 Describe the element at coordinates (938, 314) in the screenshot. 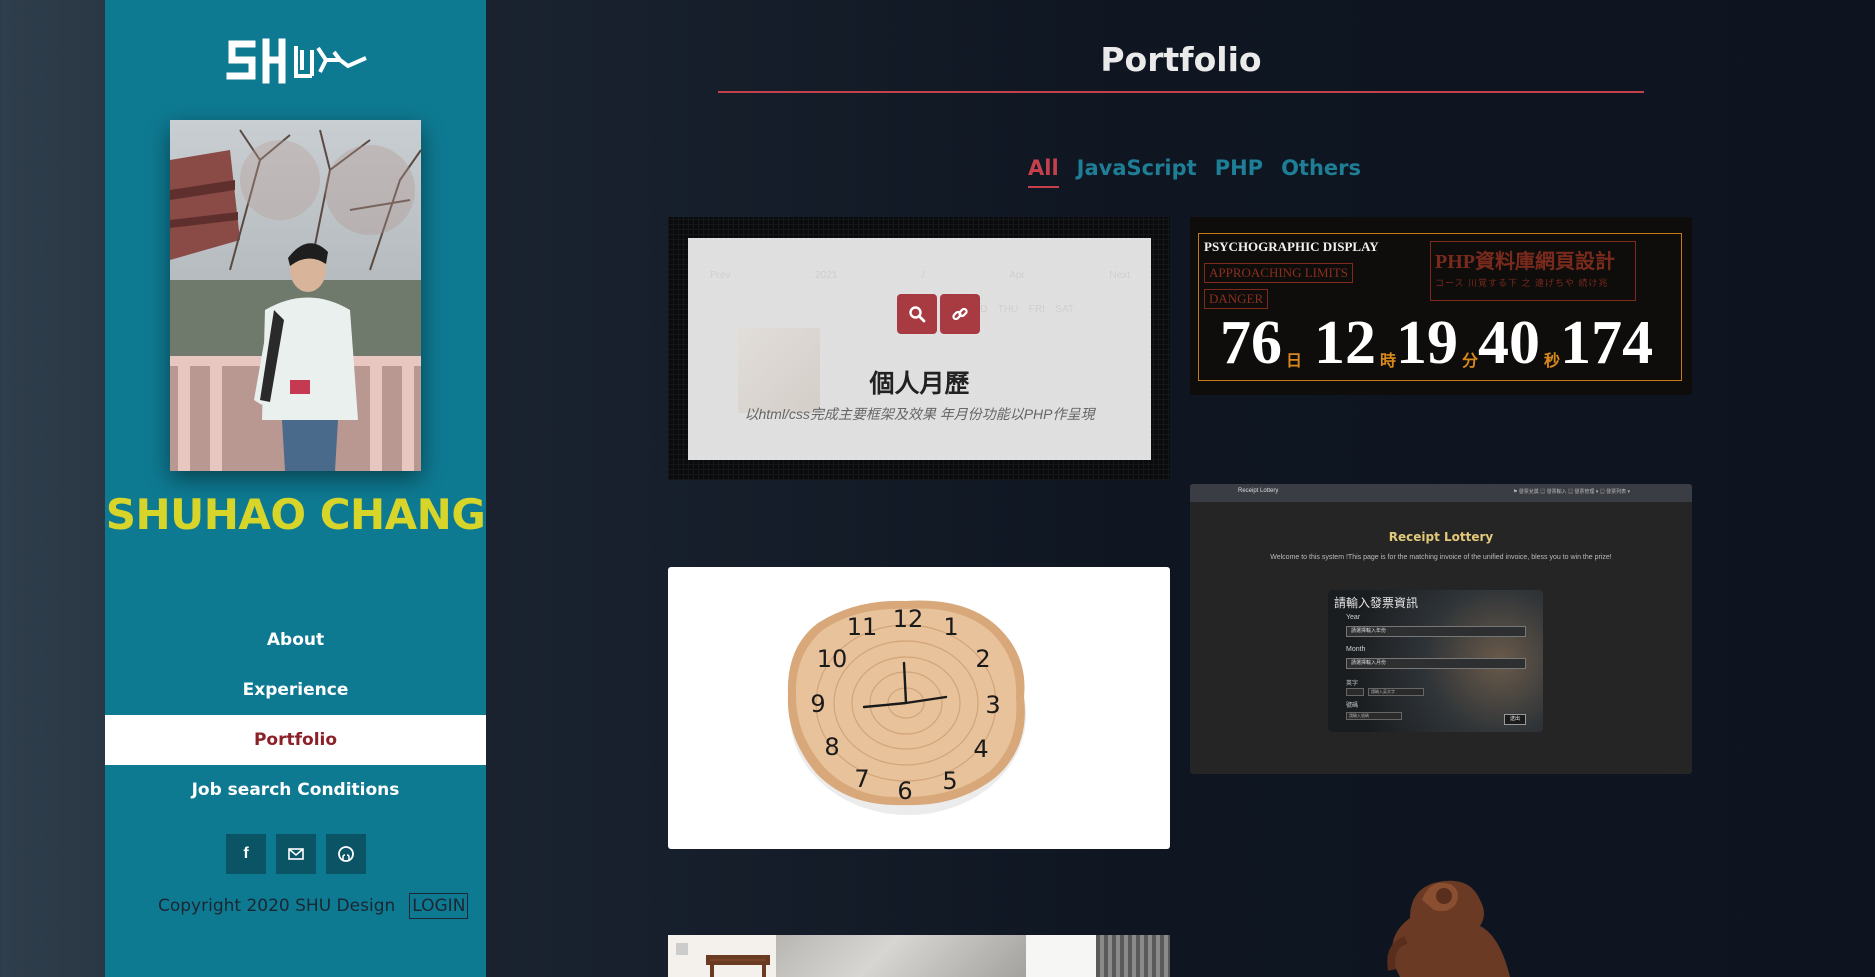

I see `card-actions` at that location.